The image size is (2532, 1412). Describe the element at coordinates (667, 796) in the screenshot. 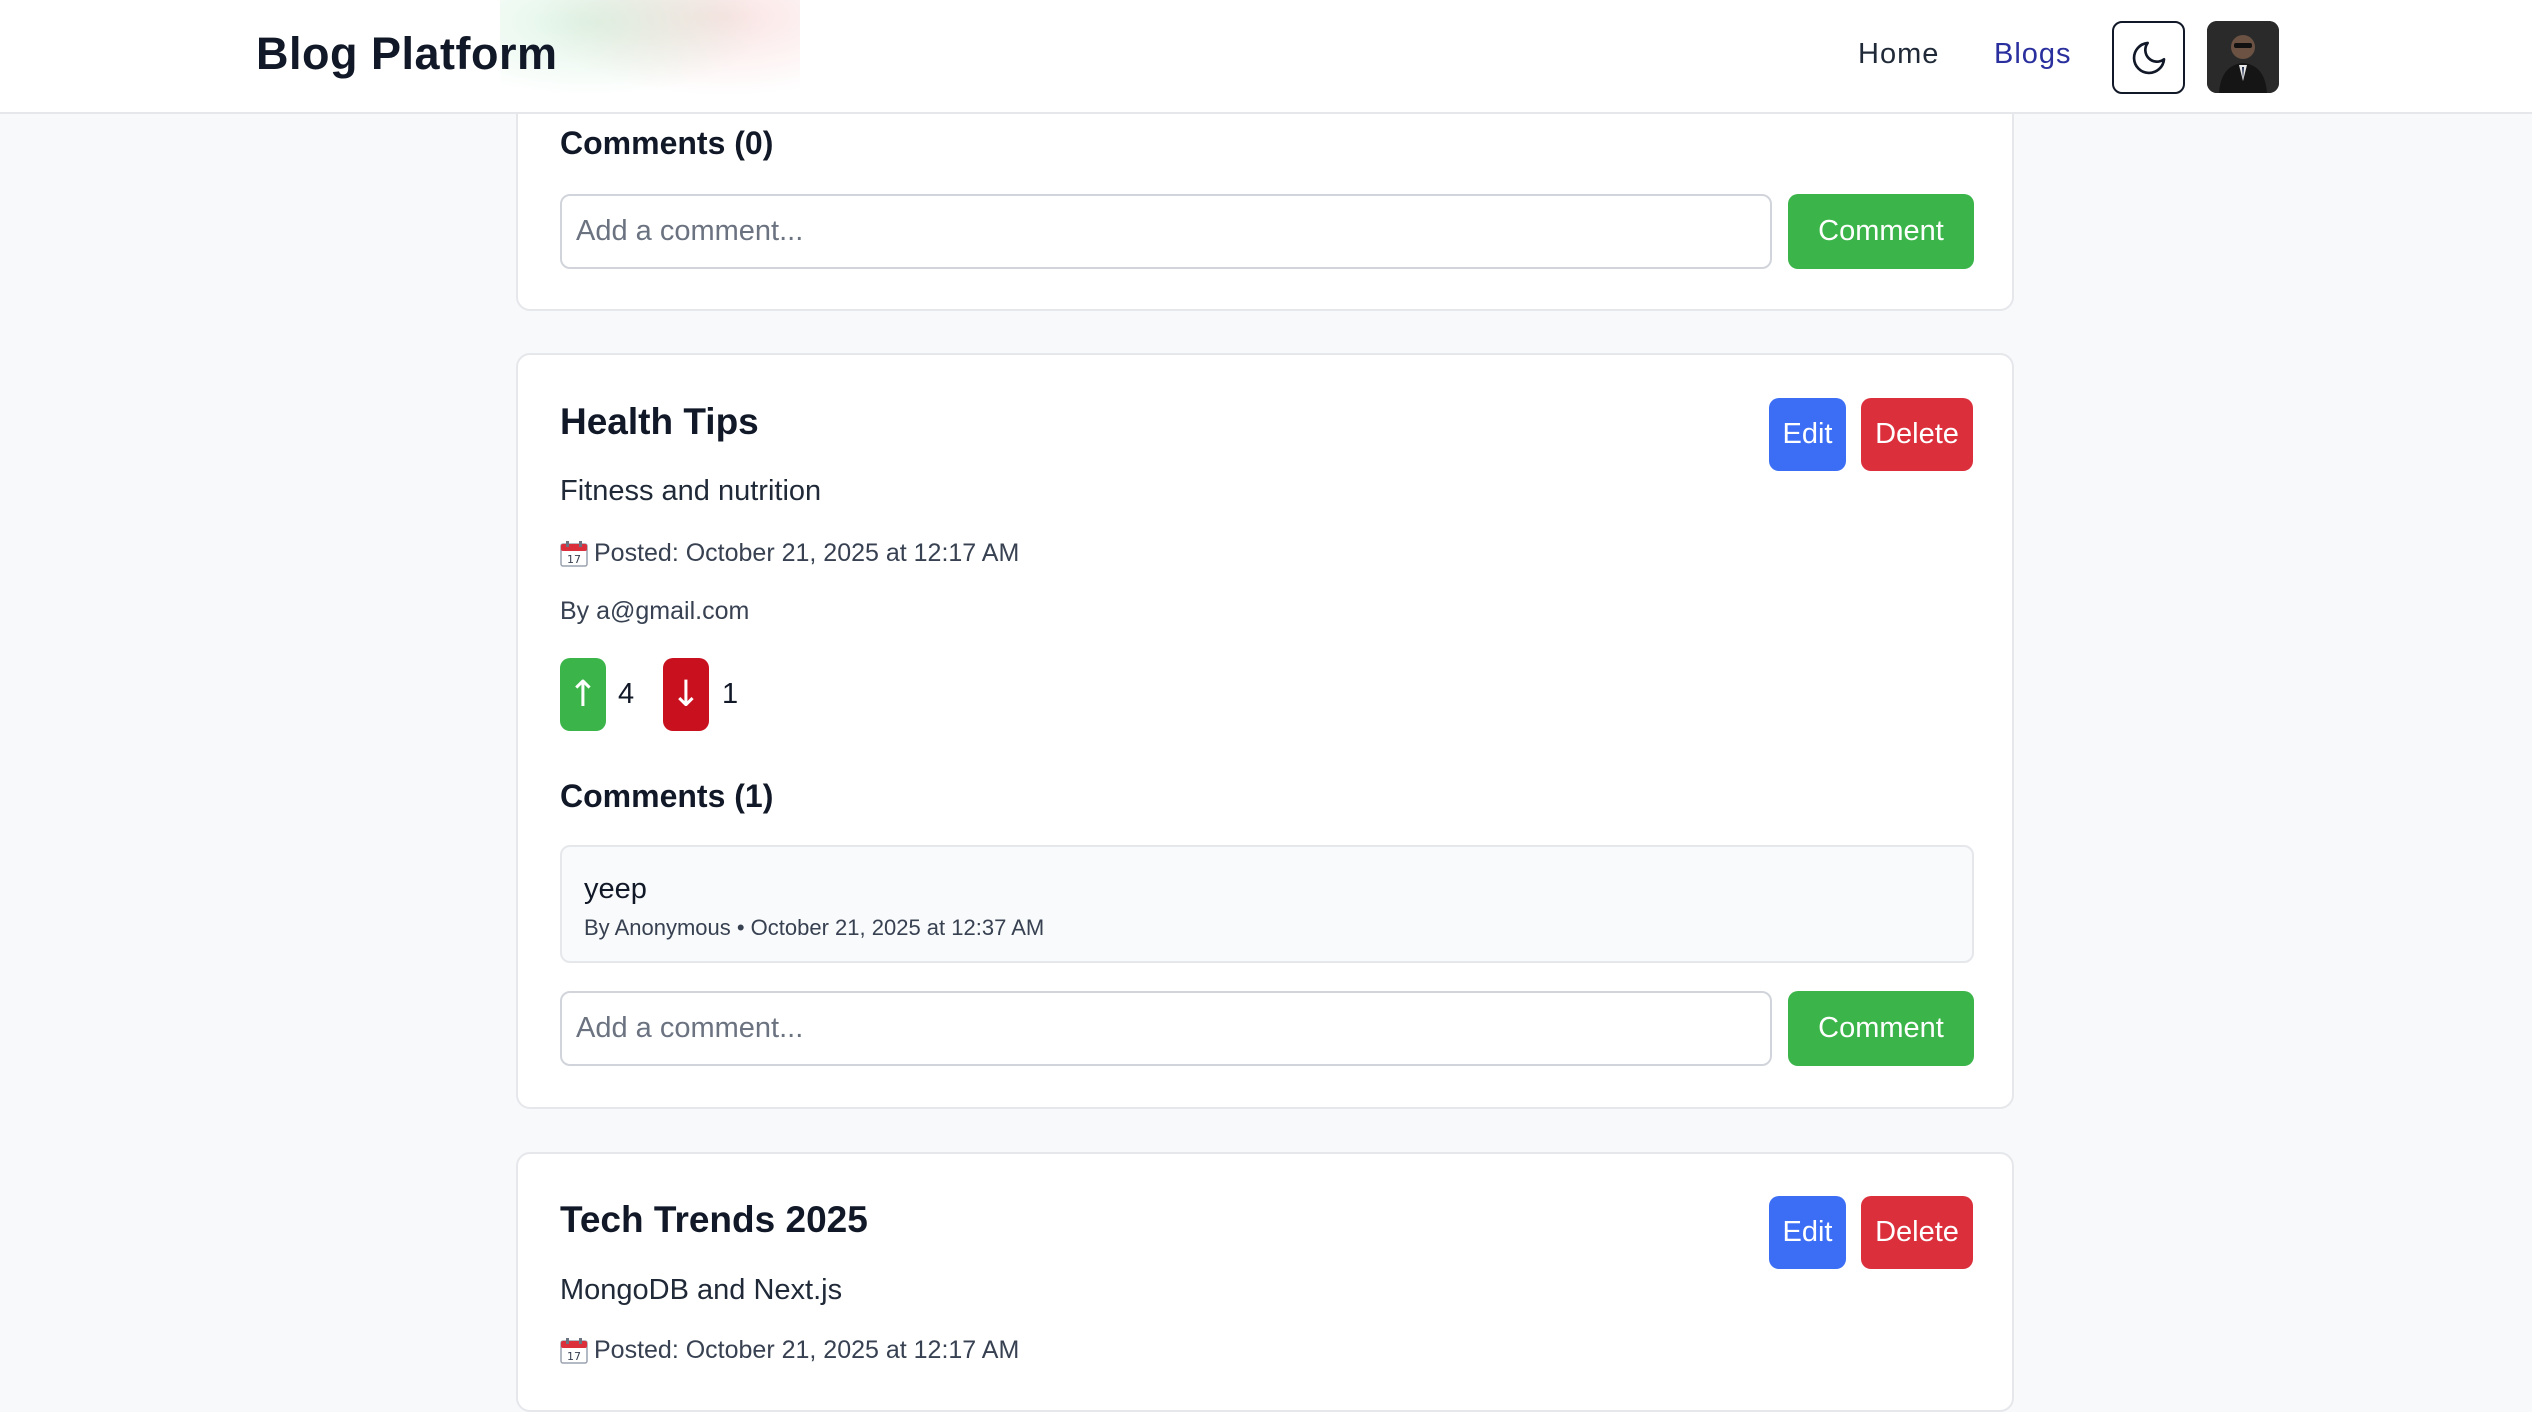

I see `comments-heading: Comments (1)` at that location.